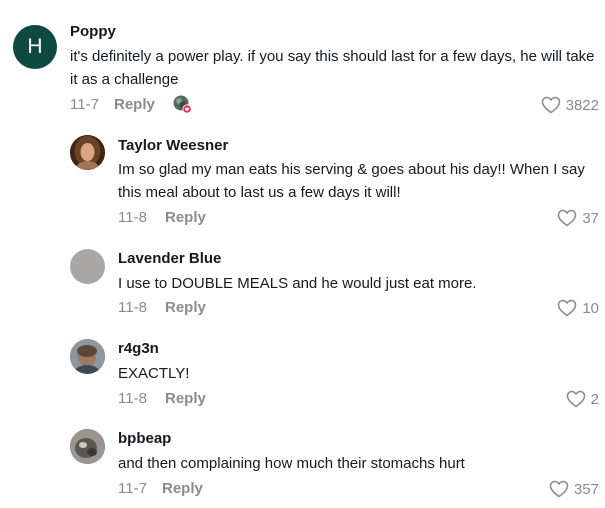 The image size is (605, 508). I want to click on like-count: 3822, so click(582, 105).